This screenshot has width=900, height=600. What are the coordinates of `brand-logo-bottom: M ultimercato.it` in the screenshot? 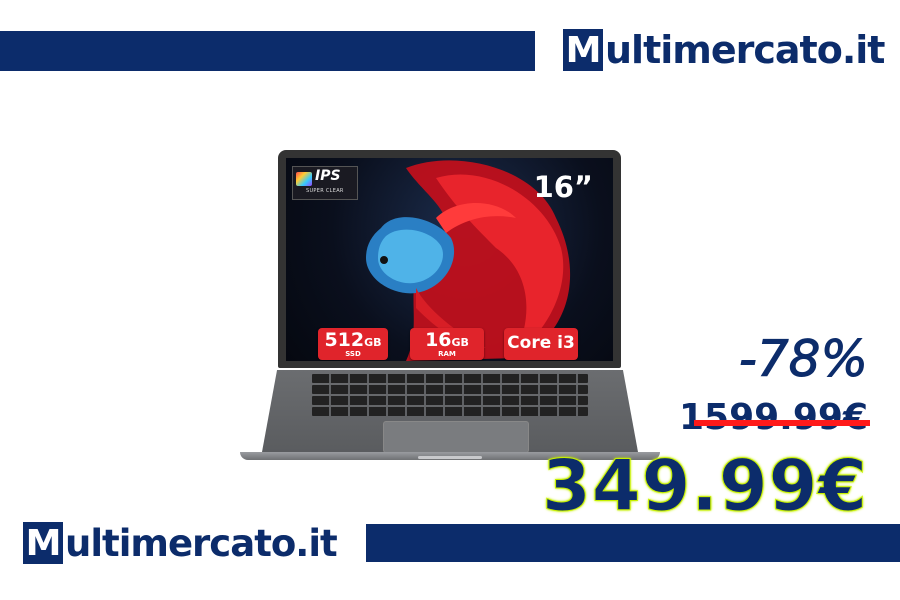 It's located at (180, 543).